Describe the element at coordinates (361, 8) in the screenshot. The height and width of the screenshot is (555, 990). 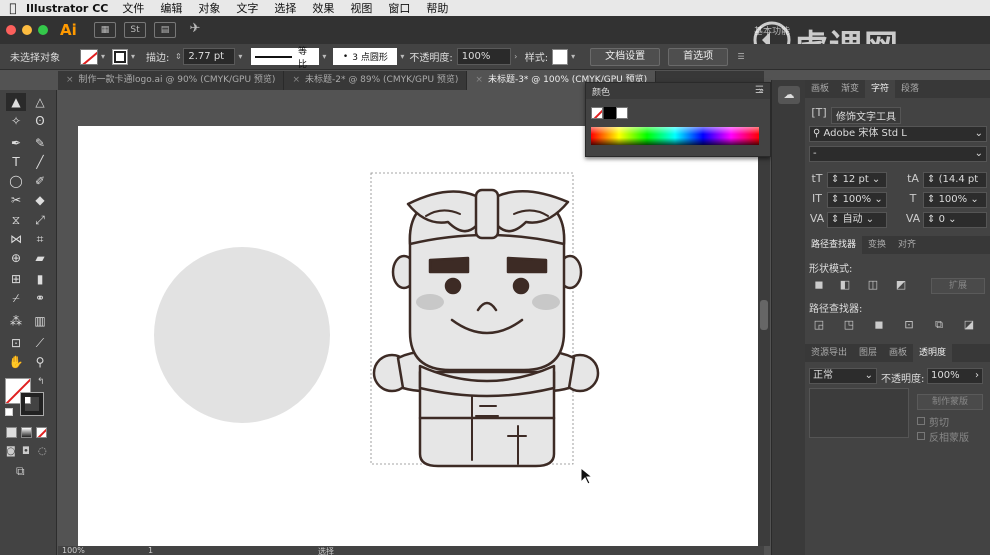
I see `menu-view: 视图` at that location.